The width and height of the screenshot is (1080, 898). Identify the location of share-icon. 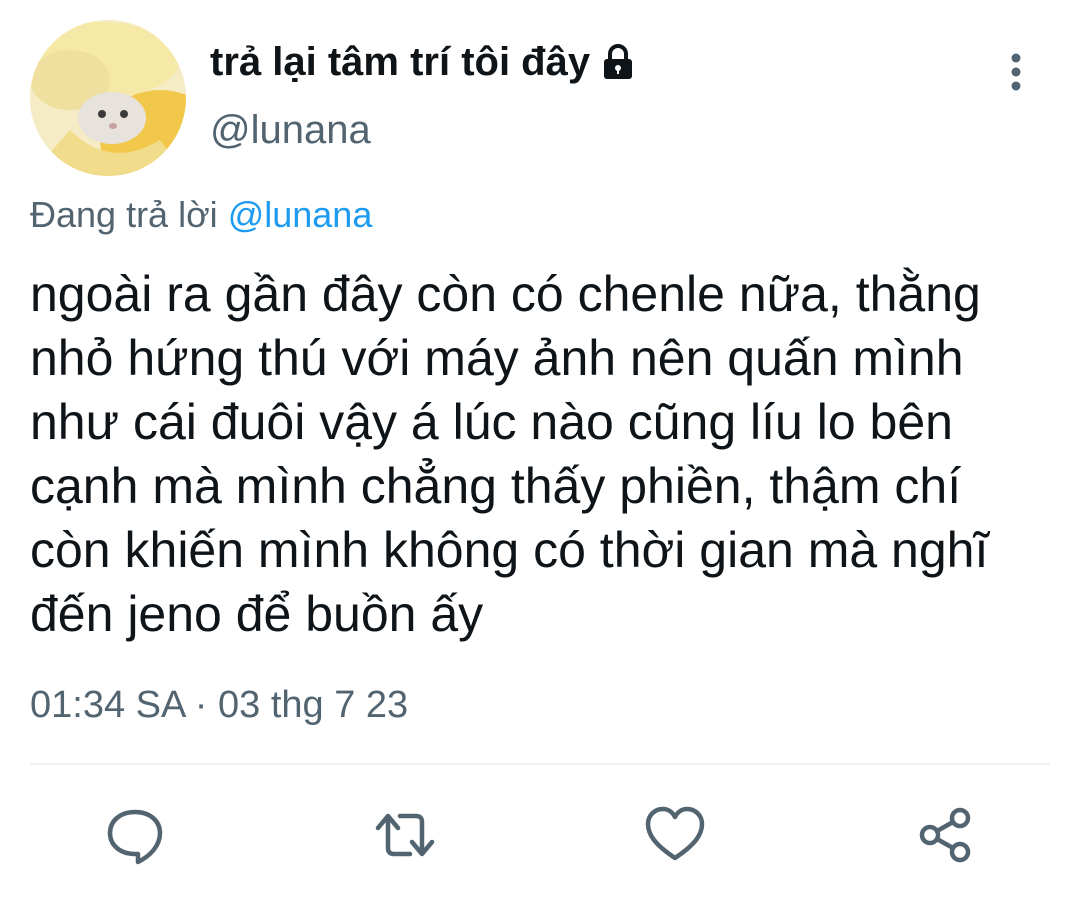
(945, 835).